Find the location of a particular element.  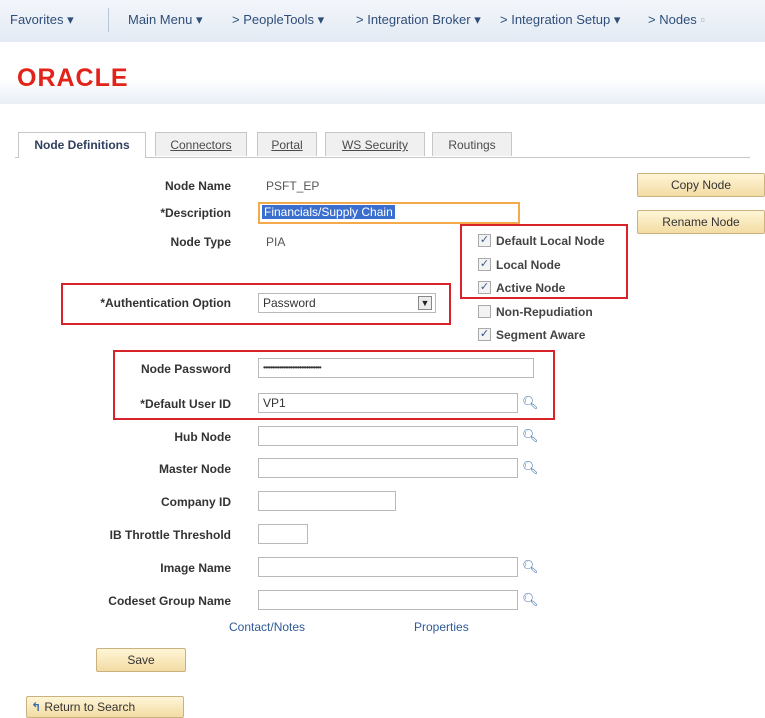

master-node-label: Master Node is located at coordinates (194, 469).